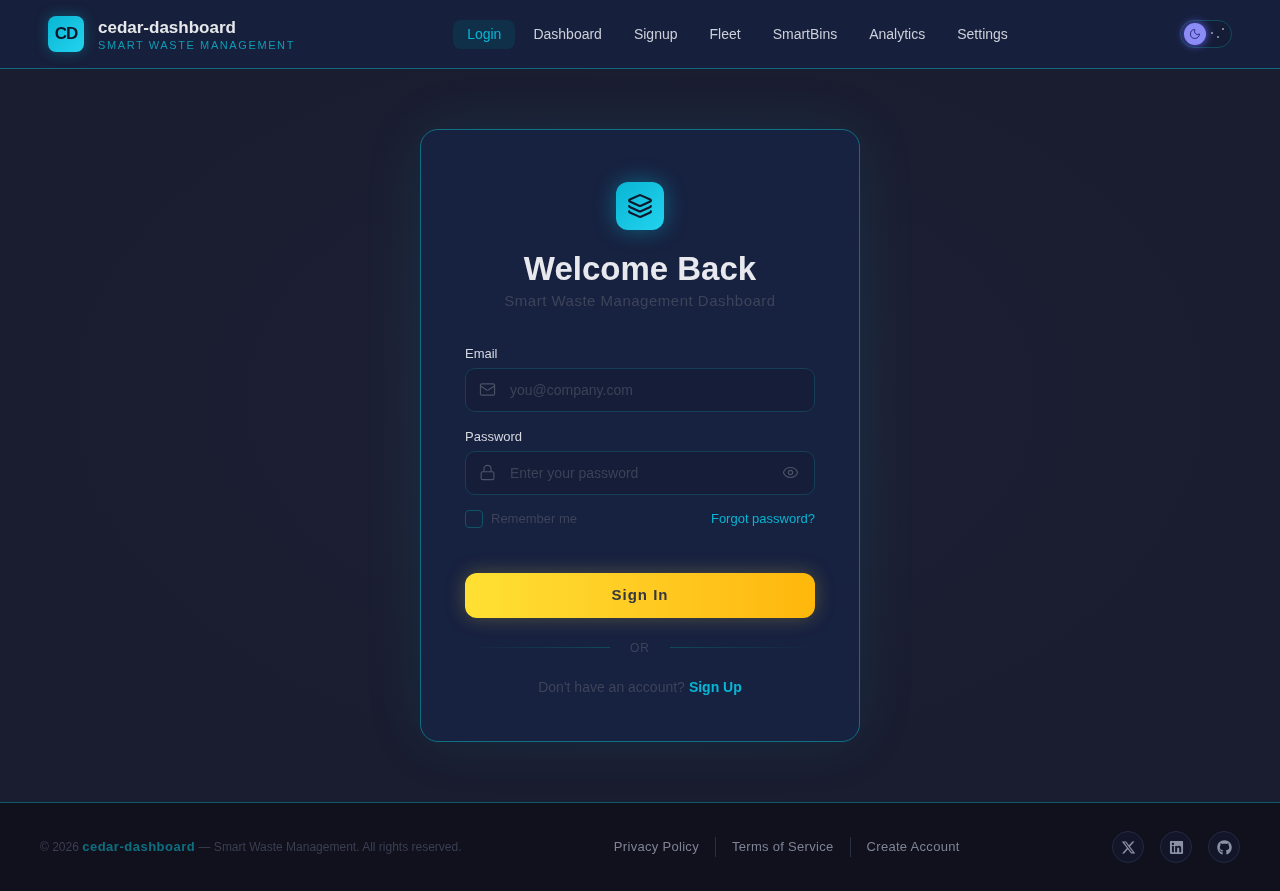 The height and width of the screenshot is (891, 1280). Describe the element at coordinates (487, 472) in the screenshot. I see `lock-icon` at that location.